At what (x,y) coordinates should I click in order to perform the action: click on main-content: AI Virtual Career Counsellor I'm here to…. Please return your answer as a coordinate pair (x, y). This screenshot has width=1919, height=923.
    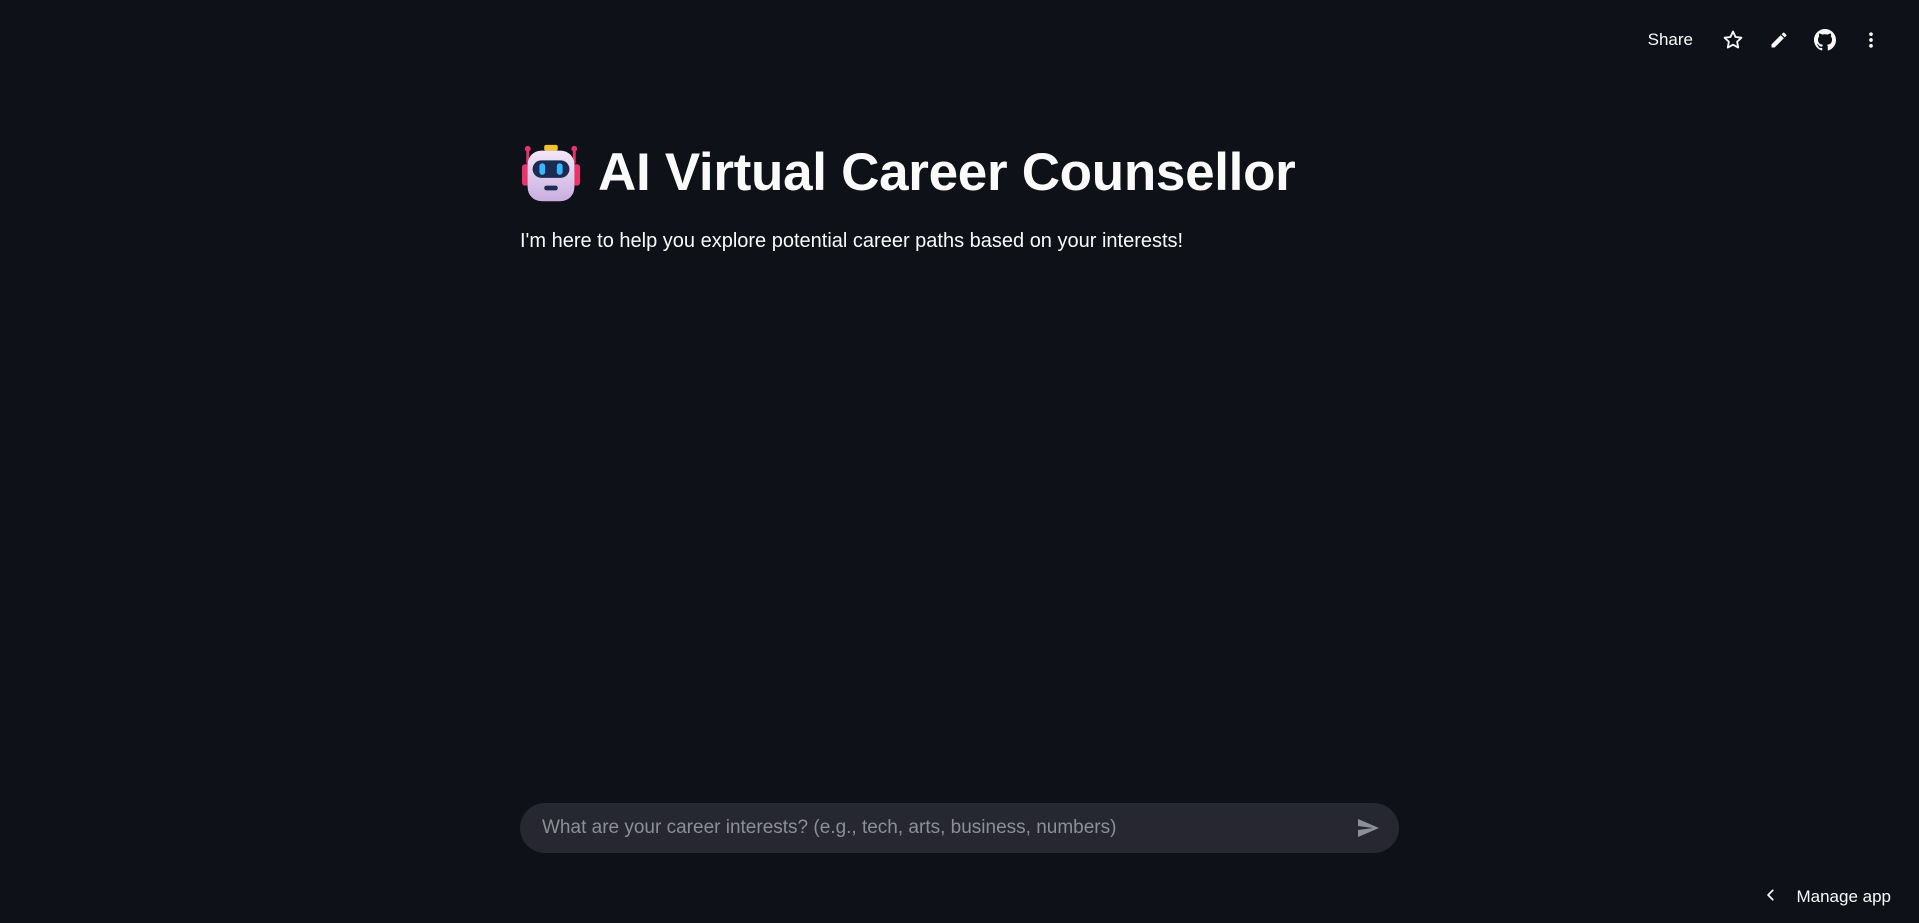
    Looking at the image, I should click on (960, 194).